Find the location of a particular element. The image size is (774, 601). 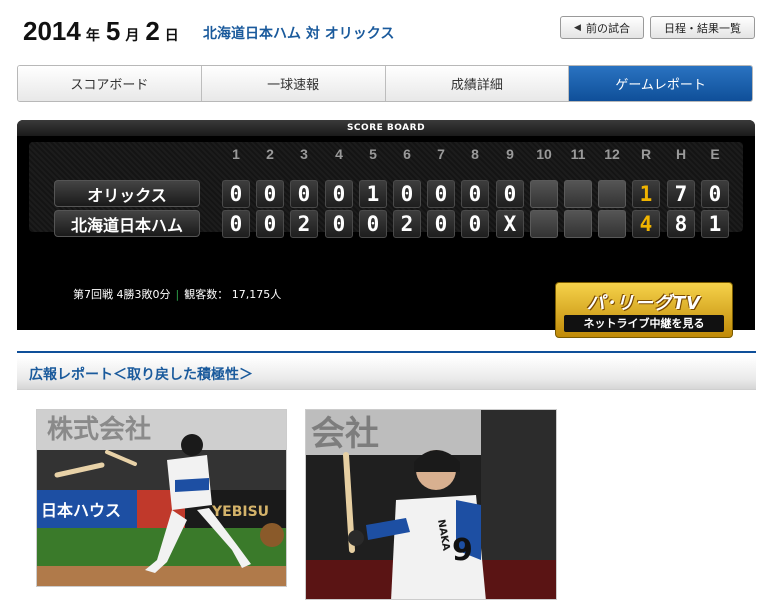

schedule-results-button: 日程・結果一覧 is located at coordinates (702, 27).